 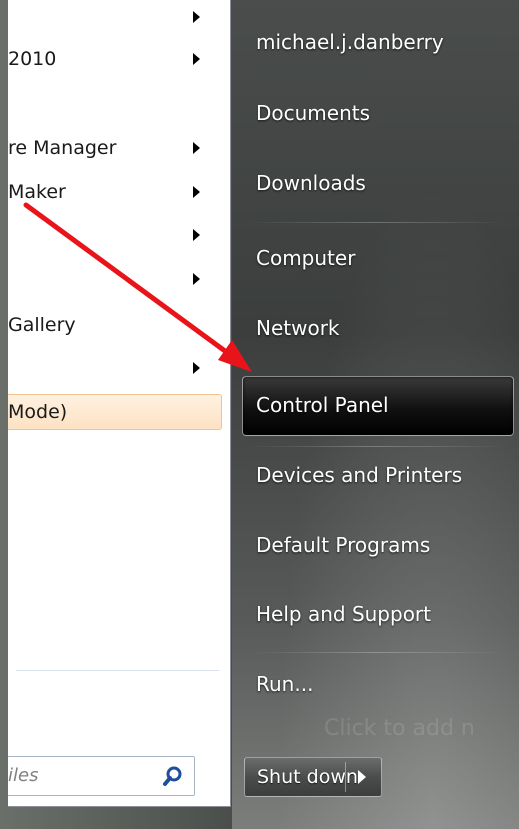 I want to click on program-label: re Manager, so click(x=62, y=148).